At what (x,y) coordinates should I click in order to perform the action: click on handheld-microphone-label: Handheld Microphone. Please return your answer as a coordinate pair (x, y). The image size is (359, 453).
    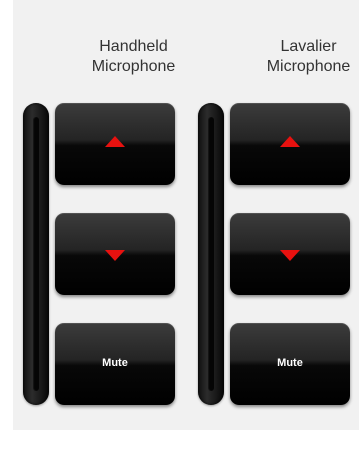
    Looking at the image, I should click on (133, 57).